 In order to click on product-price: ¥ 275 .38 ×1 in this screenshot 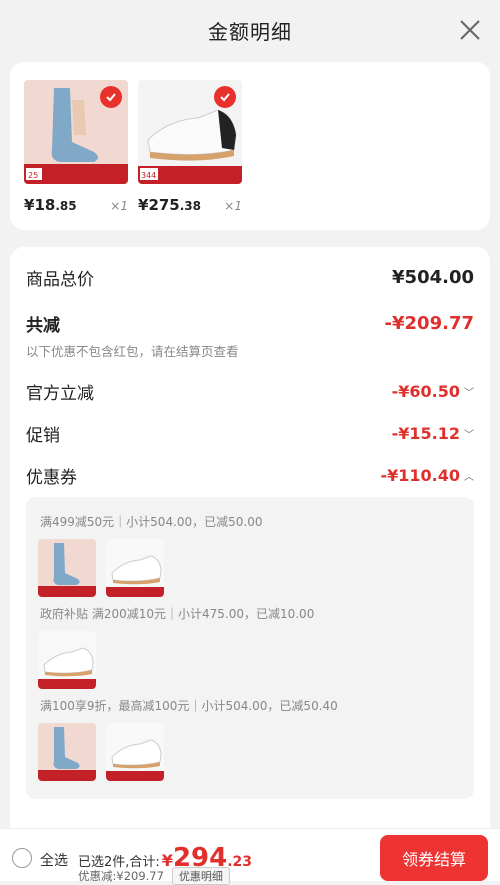, I will do `click(190, 205)`.